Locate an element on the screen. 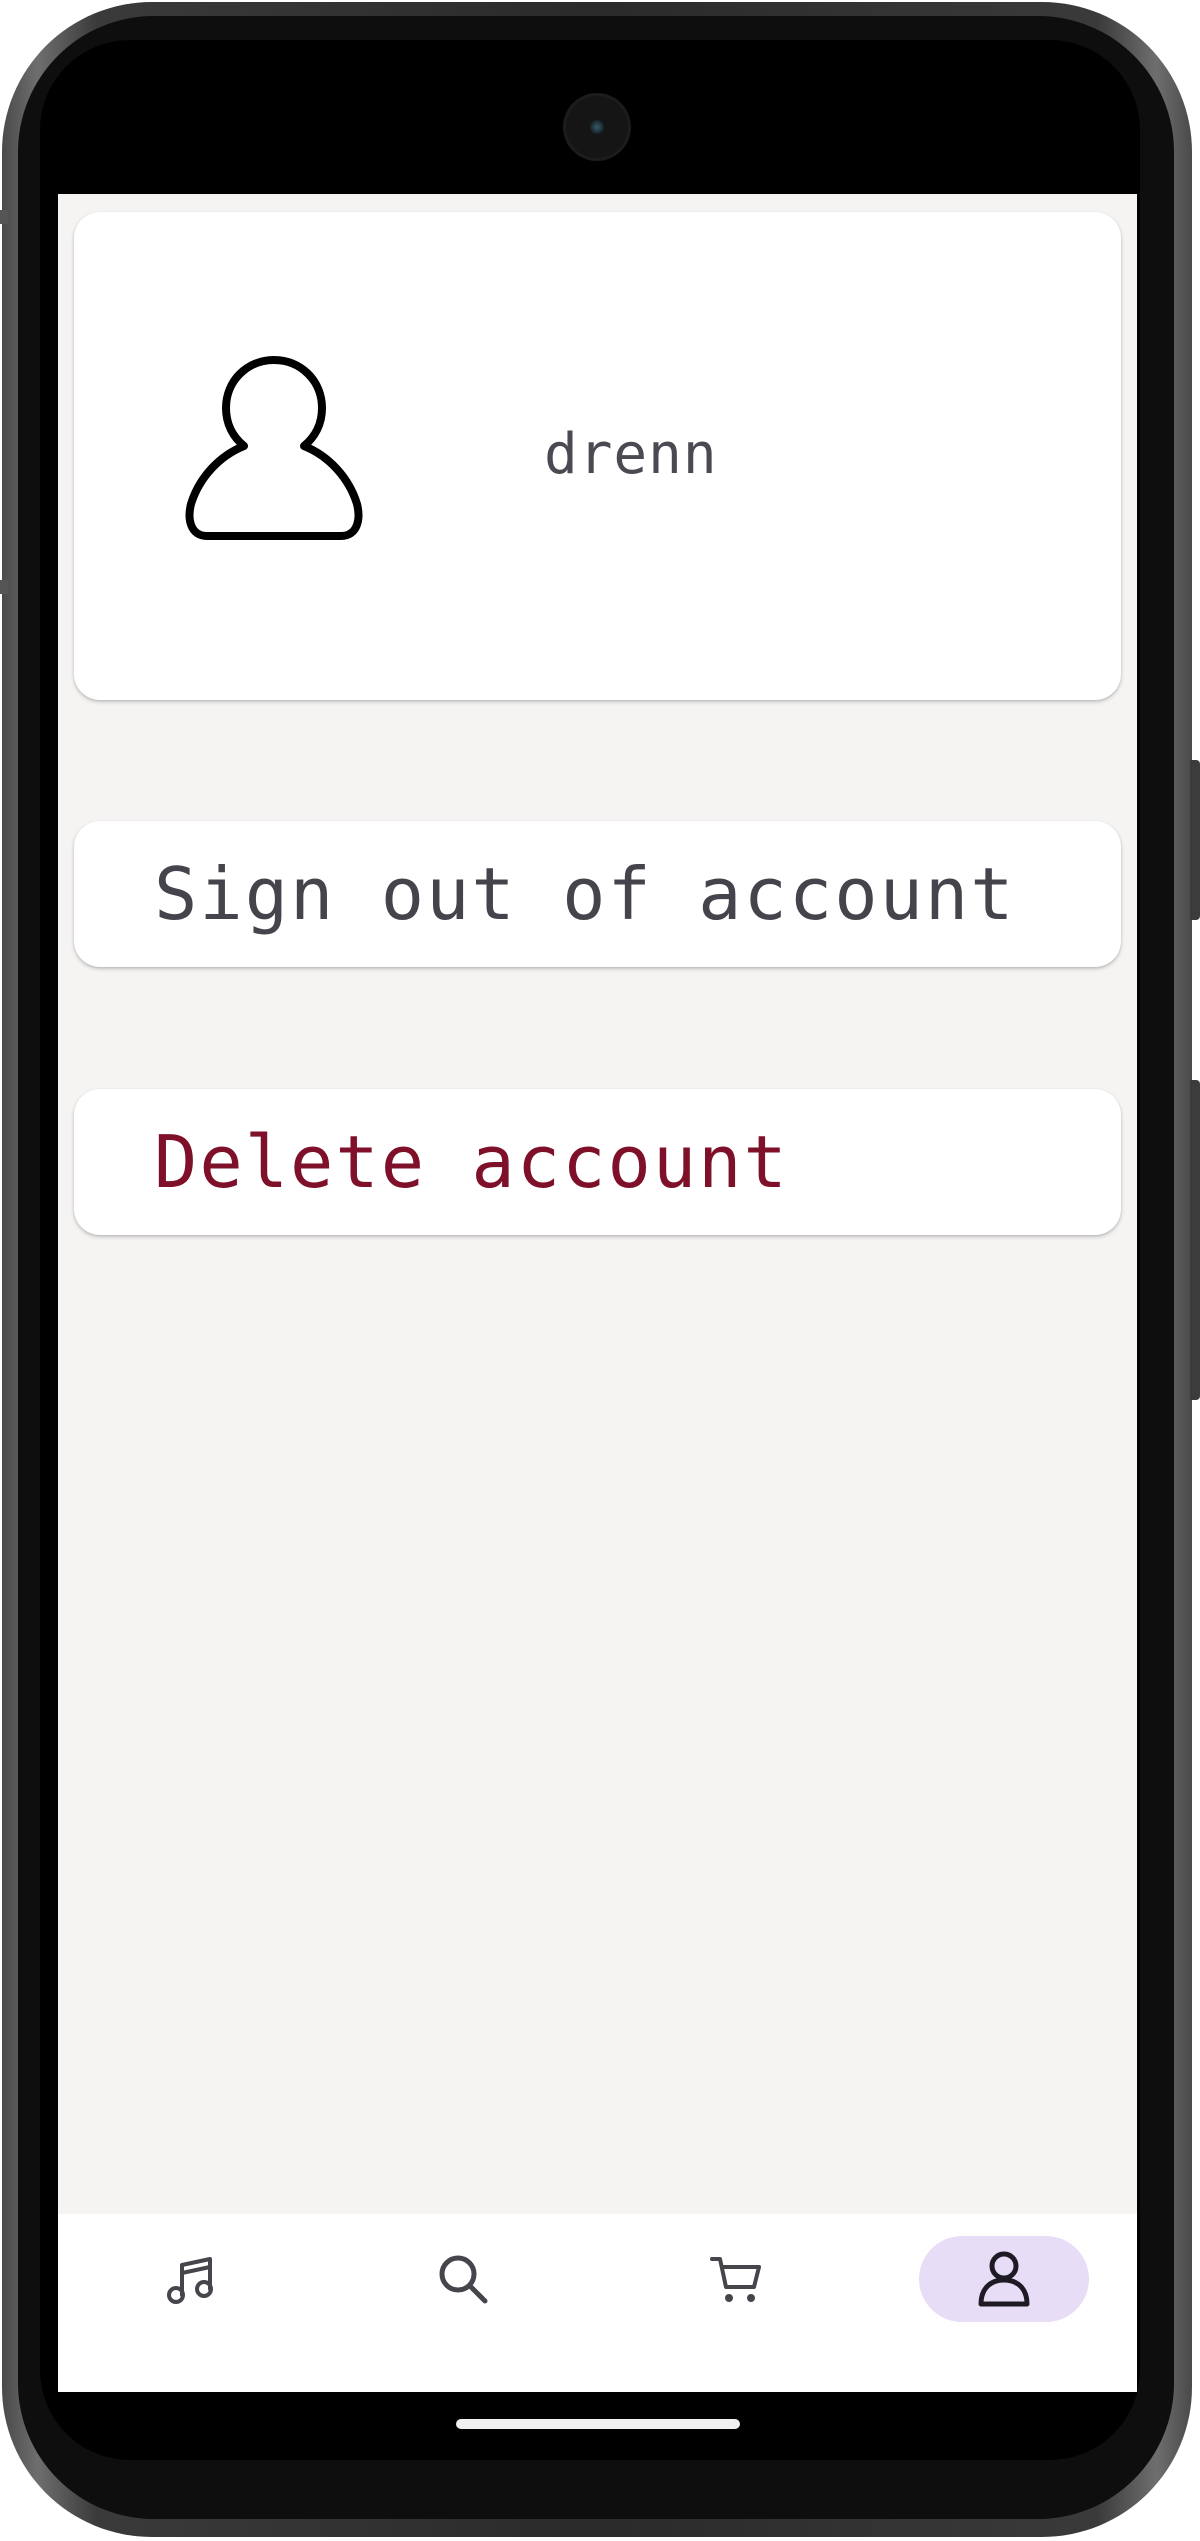 The height and width of the screenshot is (2541, 1200). volume-button is located at coordinates (1195, 840).